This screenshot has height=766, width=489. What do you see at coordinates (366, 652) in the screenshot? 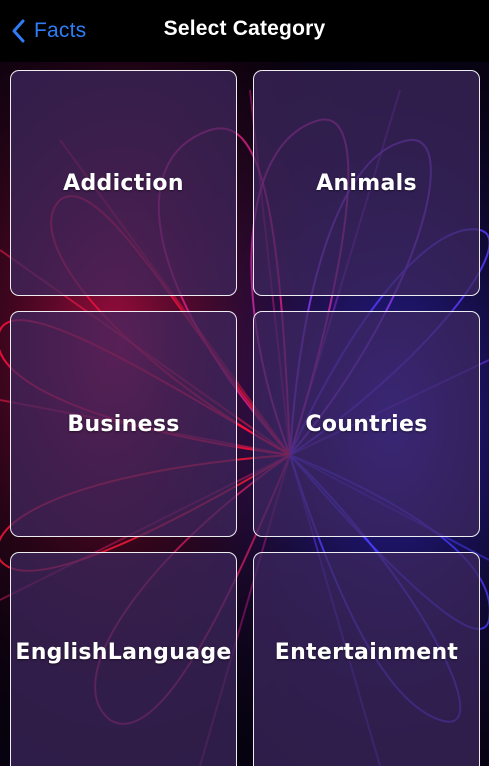
I see `category-label: Entertainment` at bounding box center [366, 652].